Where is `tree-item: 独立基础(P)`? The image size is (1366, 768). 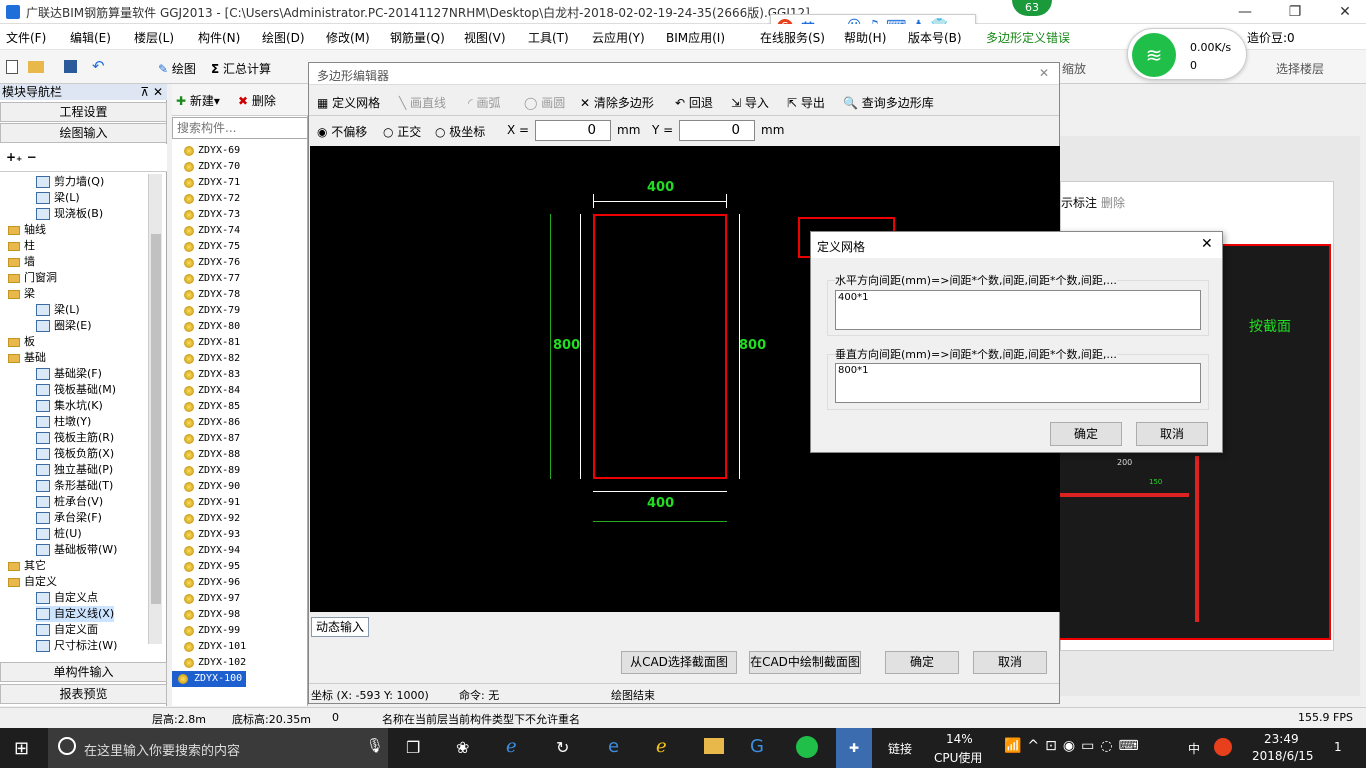
tree-item: 独立基础(P) is located at coordinates (74, 470).